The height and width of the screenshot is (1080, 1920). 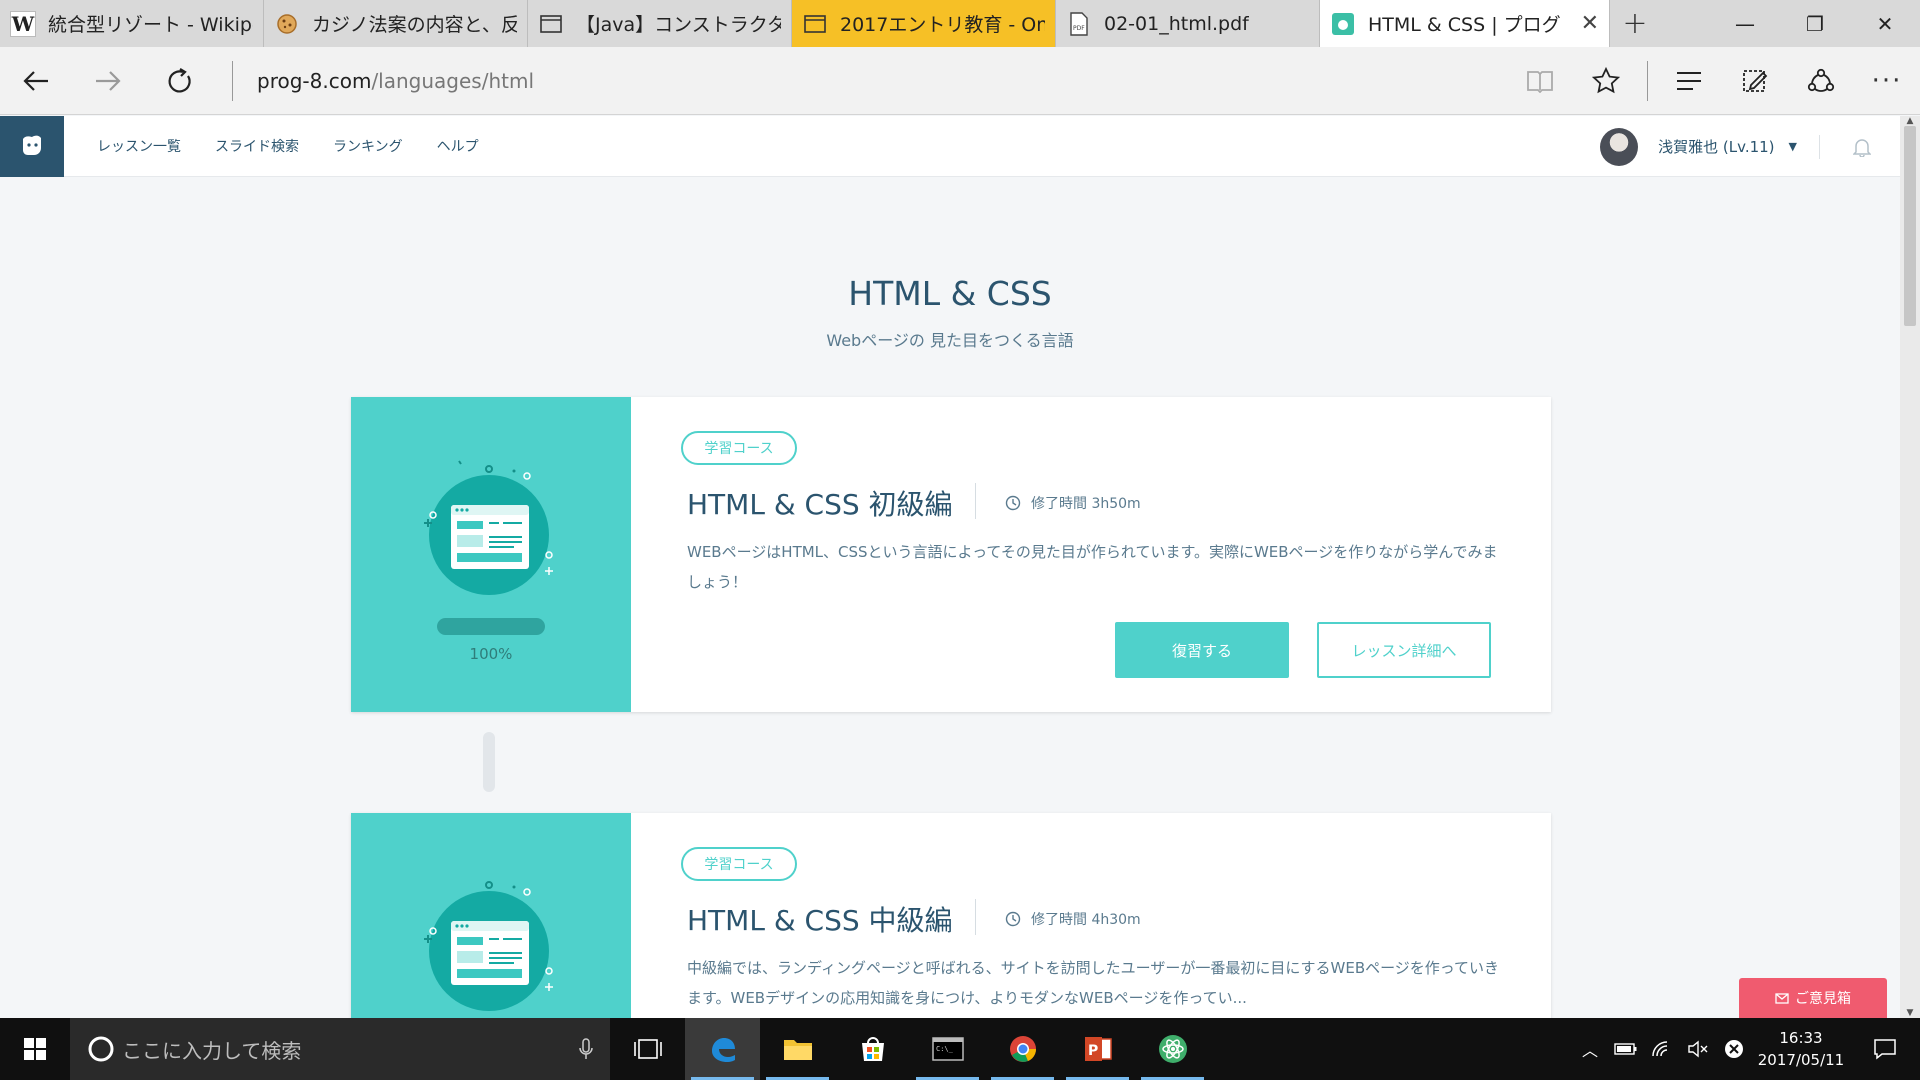 What do you see at coordinates (797, 1049) in the screenshot?
I see `file-explorer-icon` at bounding box center [797, 1049].